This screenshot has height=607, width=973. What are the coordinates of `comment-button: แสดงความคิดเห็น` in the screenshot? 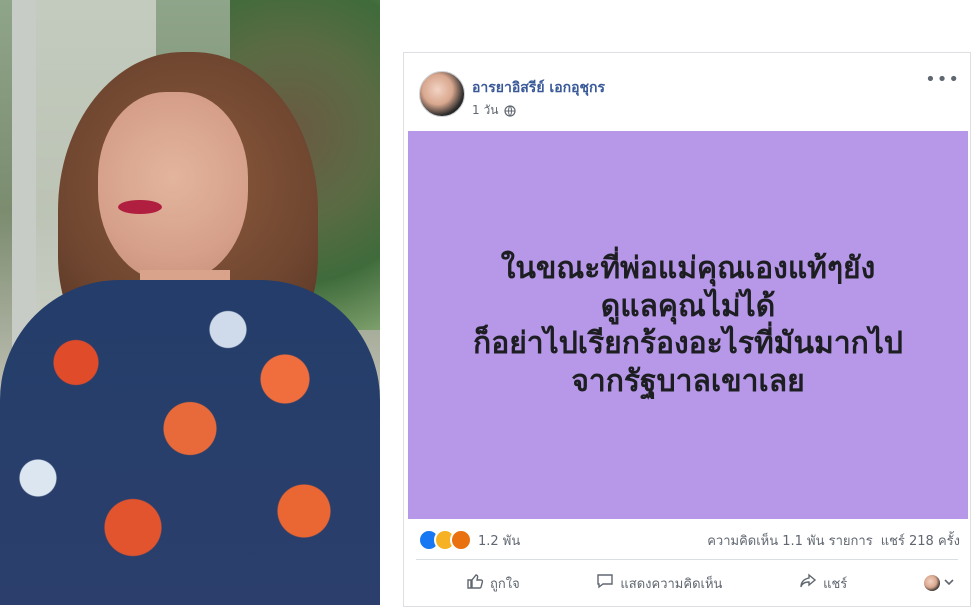 It's located at (659, 583).